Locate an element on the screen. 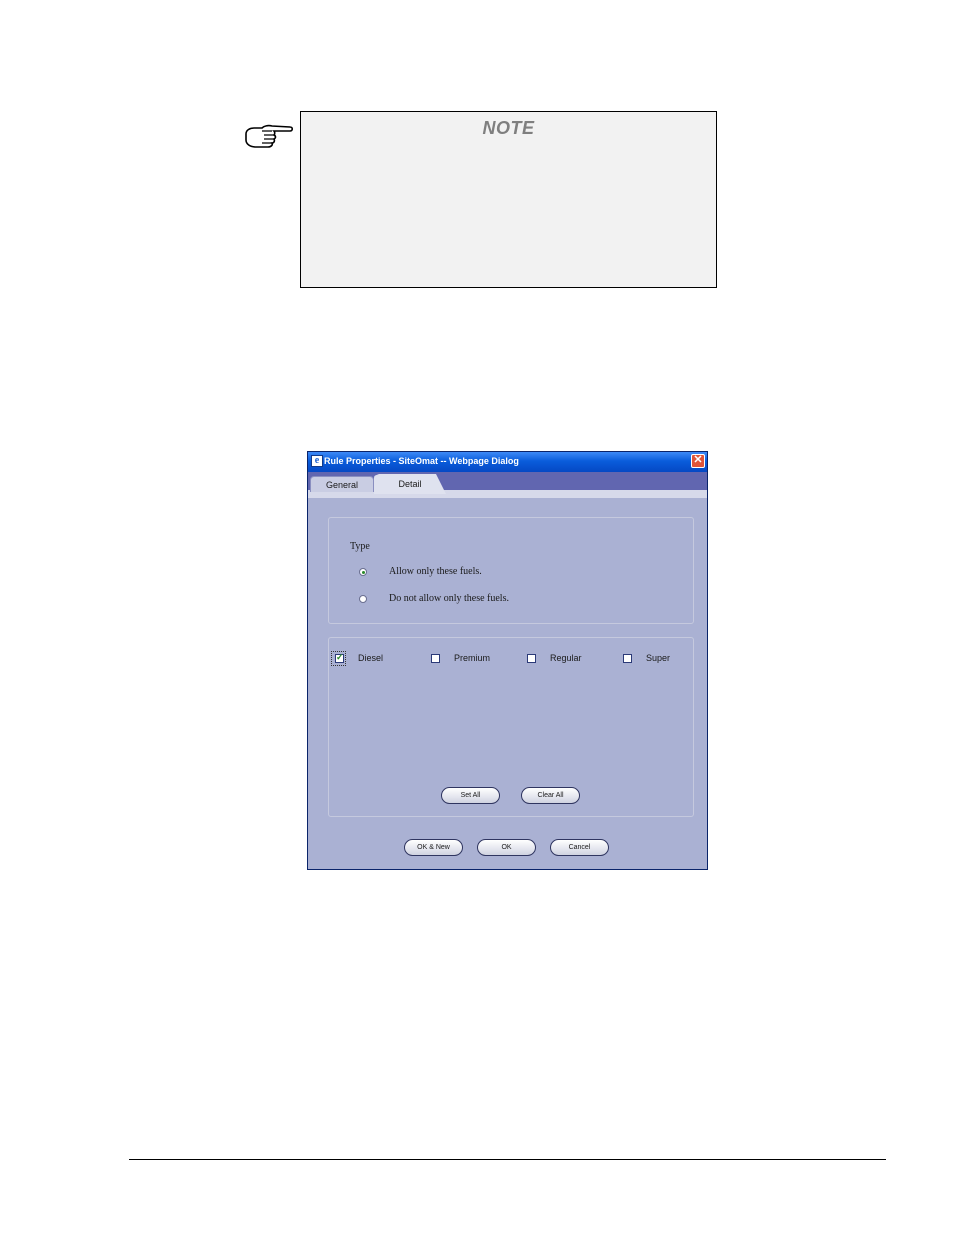 Image resolution: width=954 pixels, height=1235 pixels. super-checkbox is located at coordinates (627, 658).